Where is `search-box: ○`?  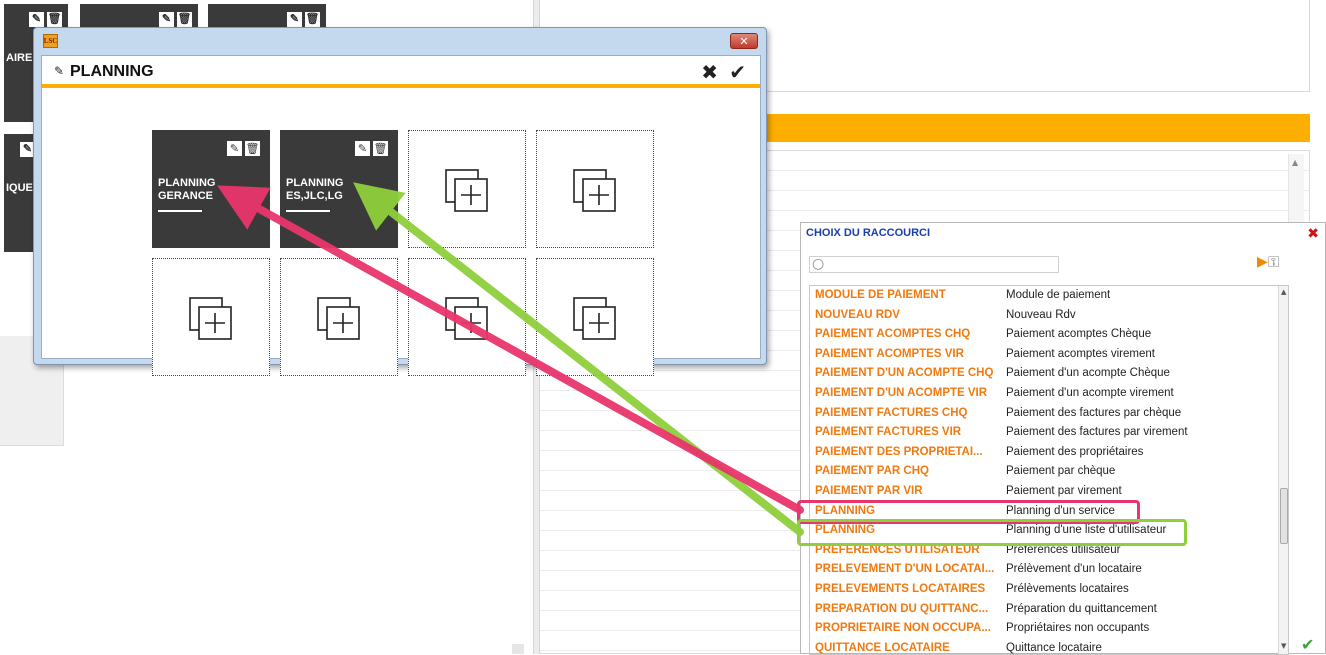 search-box: ○ is located at coordinates (934, 264).